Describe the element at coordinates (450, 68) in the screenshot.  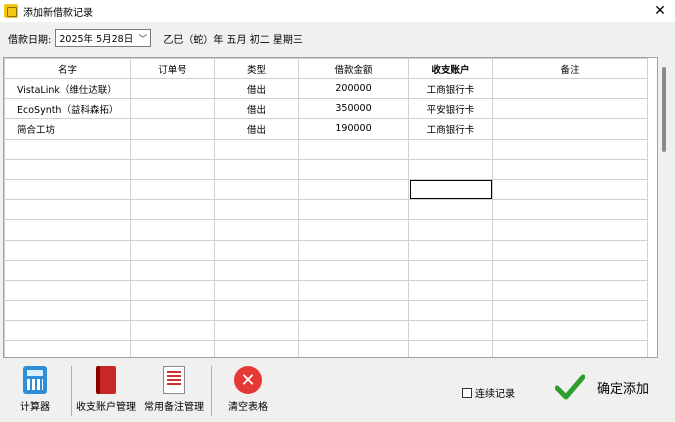
I see `column-header: 收支账户` at that location.